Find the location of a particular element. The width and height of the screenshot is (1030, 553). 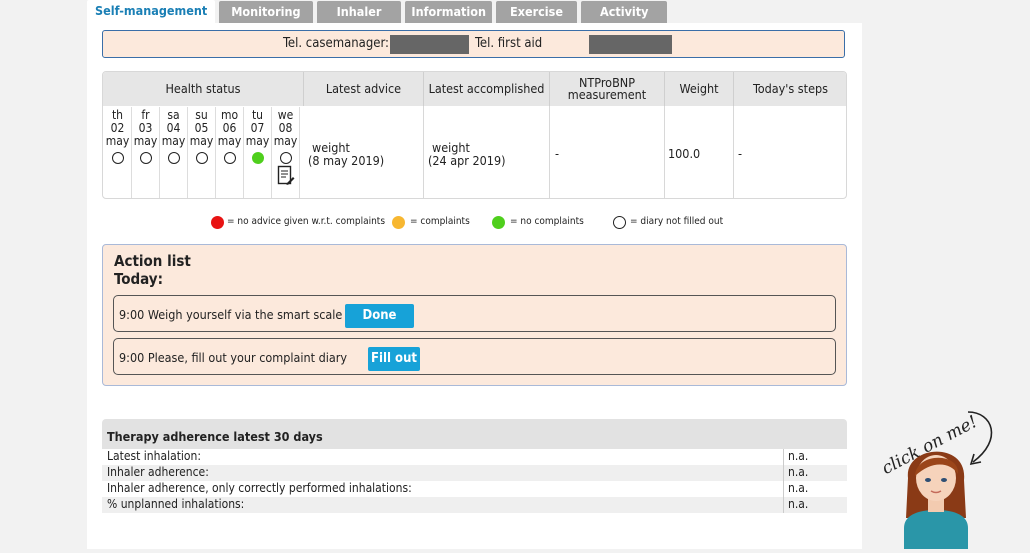

done-button: Done is located at coordinates (379, 316).